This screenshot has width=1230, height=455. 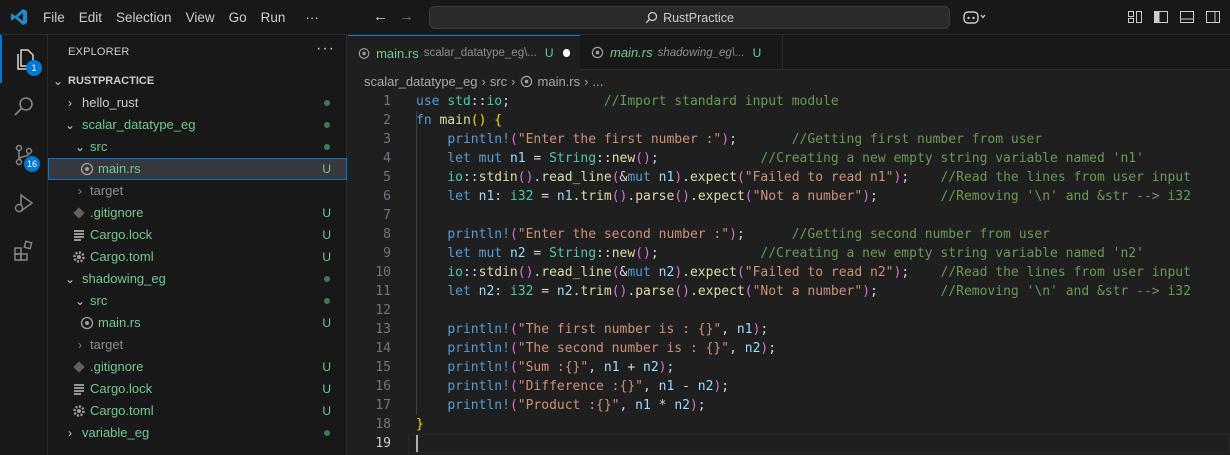 I want to click on line-number: 14, so click(x=369, y=348).